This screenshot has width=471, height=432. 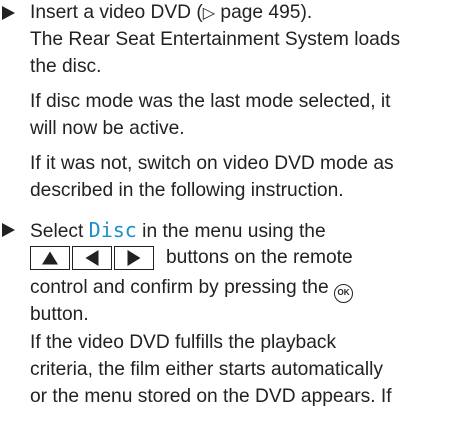 I want to click on right-arrow-icon, so click(x=134, y=258).